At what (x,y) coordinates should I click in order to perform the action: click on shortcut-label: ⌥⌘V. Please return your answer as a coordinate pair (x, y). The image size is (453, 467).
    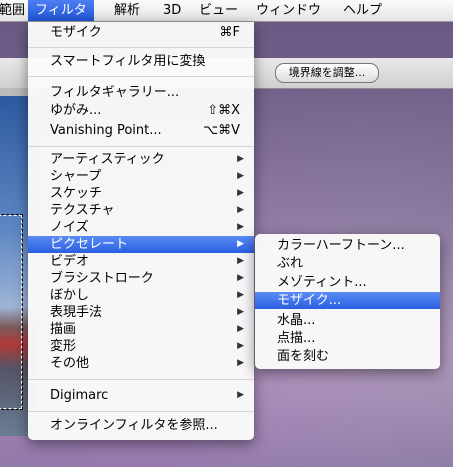
    Looking at the image, I should click on (221, 130).